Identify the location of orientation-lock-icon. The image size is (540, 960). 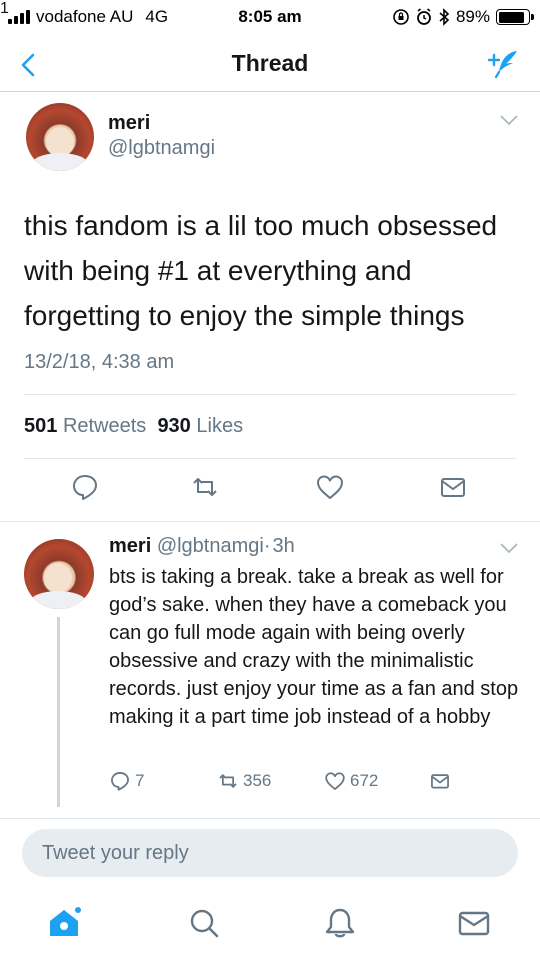
(401, 17).